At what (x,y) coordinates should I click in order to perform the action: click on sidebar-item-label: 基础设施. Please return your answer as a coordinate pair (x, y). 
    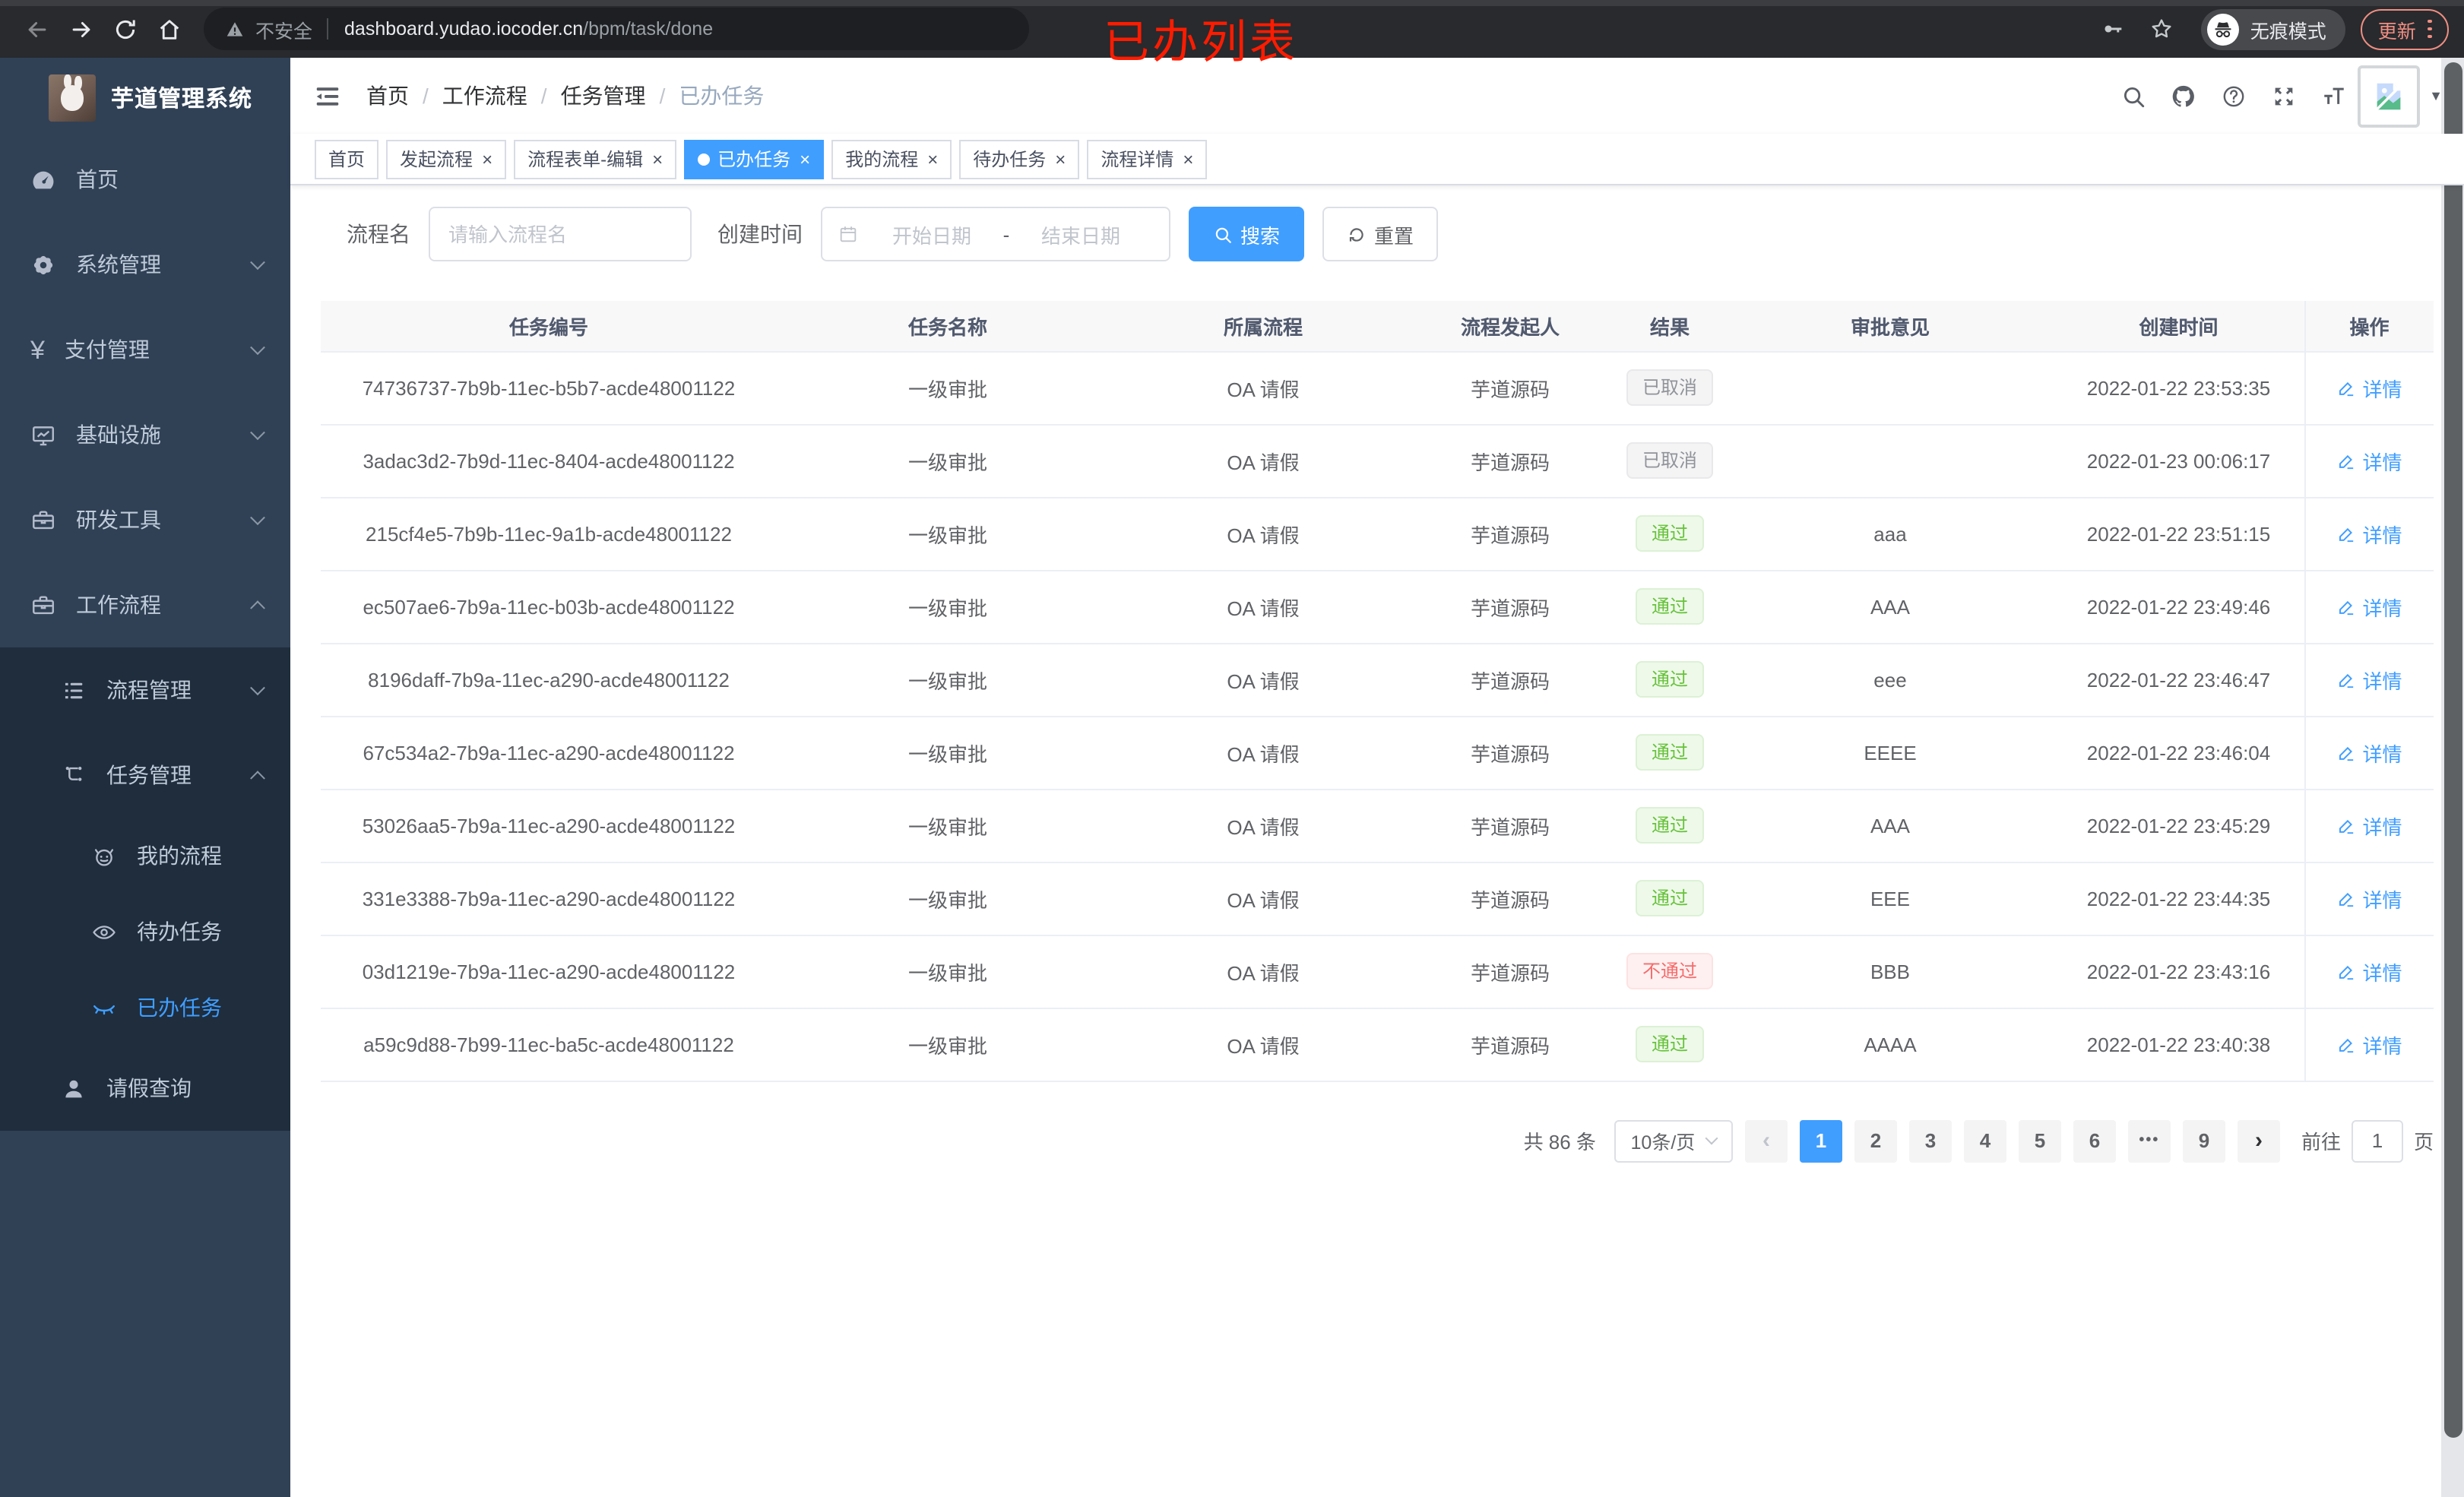
    Looking at the image, I should click on (118, 435).